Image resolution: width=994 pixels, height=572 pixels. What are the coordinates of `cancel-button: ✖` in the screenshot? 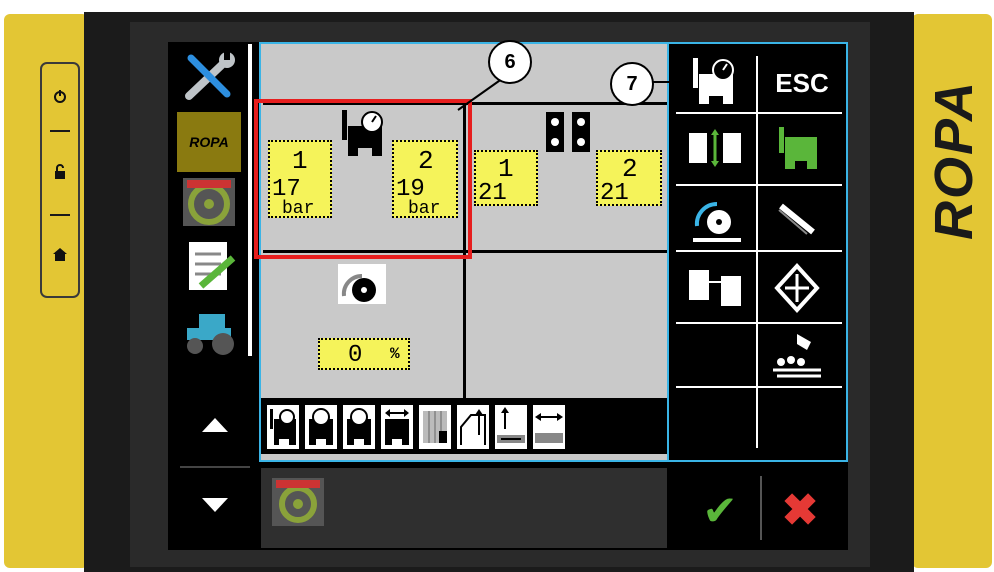 It's located at (800, 510).